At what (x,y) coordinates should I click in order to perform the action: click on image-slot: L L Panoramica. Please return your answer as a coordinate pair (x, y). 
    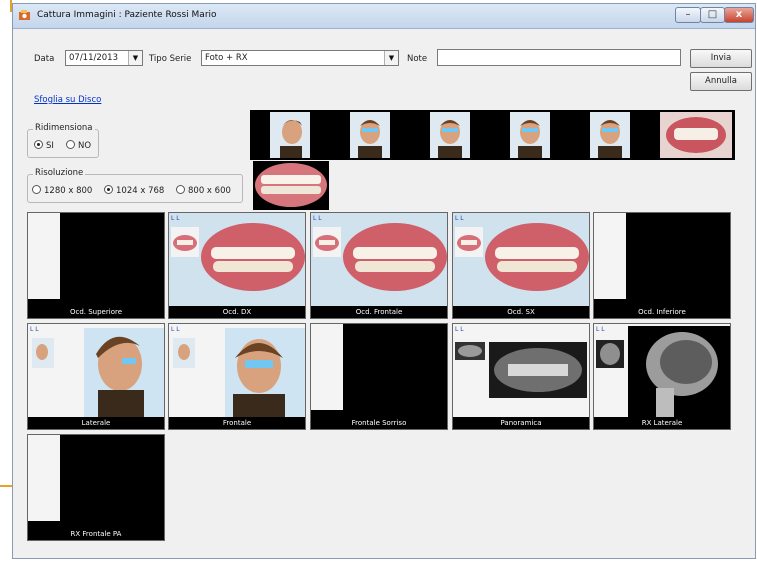
    Looking at the image, I should click on (521, 376).